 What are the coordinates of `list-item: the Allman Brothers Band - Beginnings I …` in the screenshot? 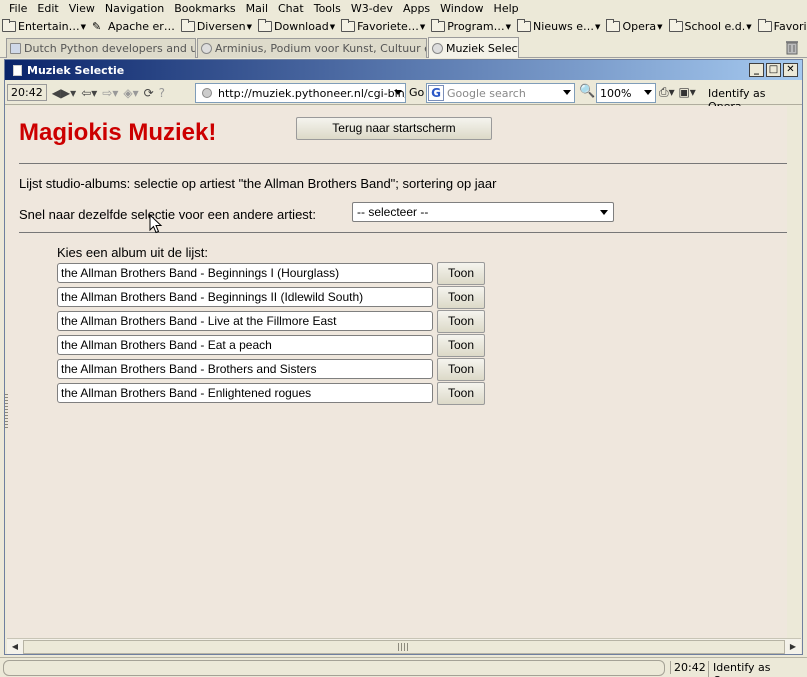 It's located at (271, 273).